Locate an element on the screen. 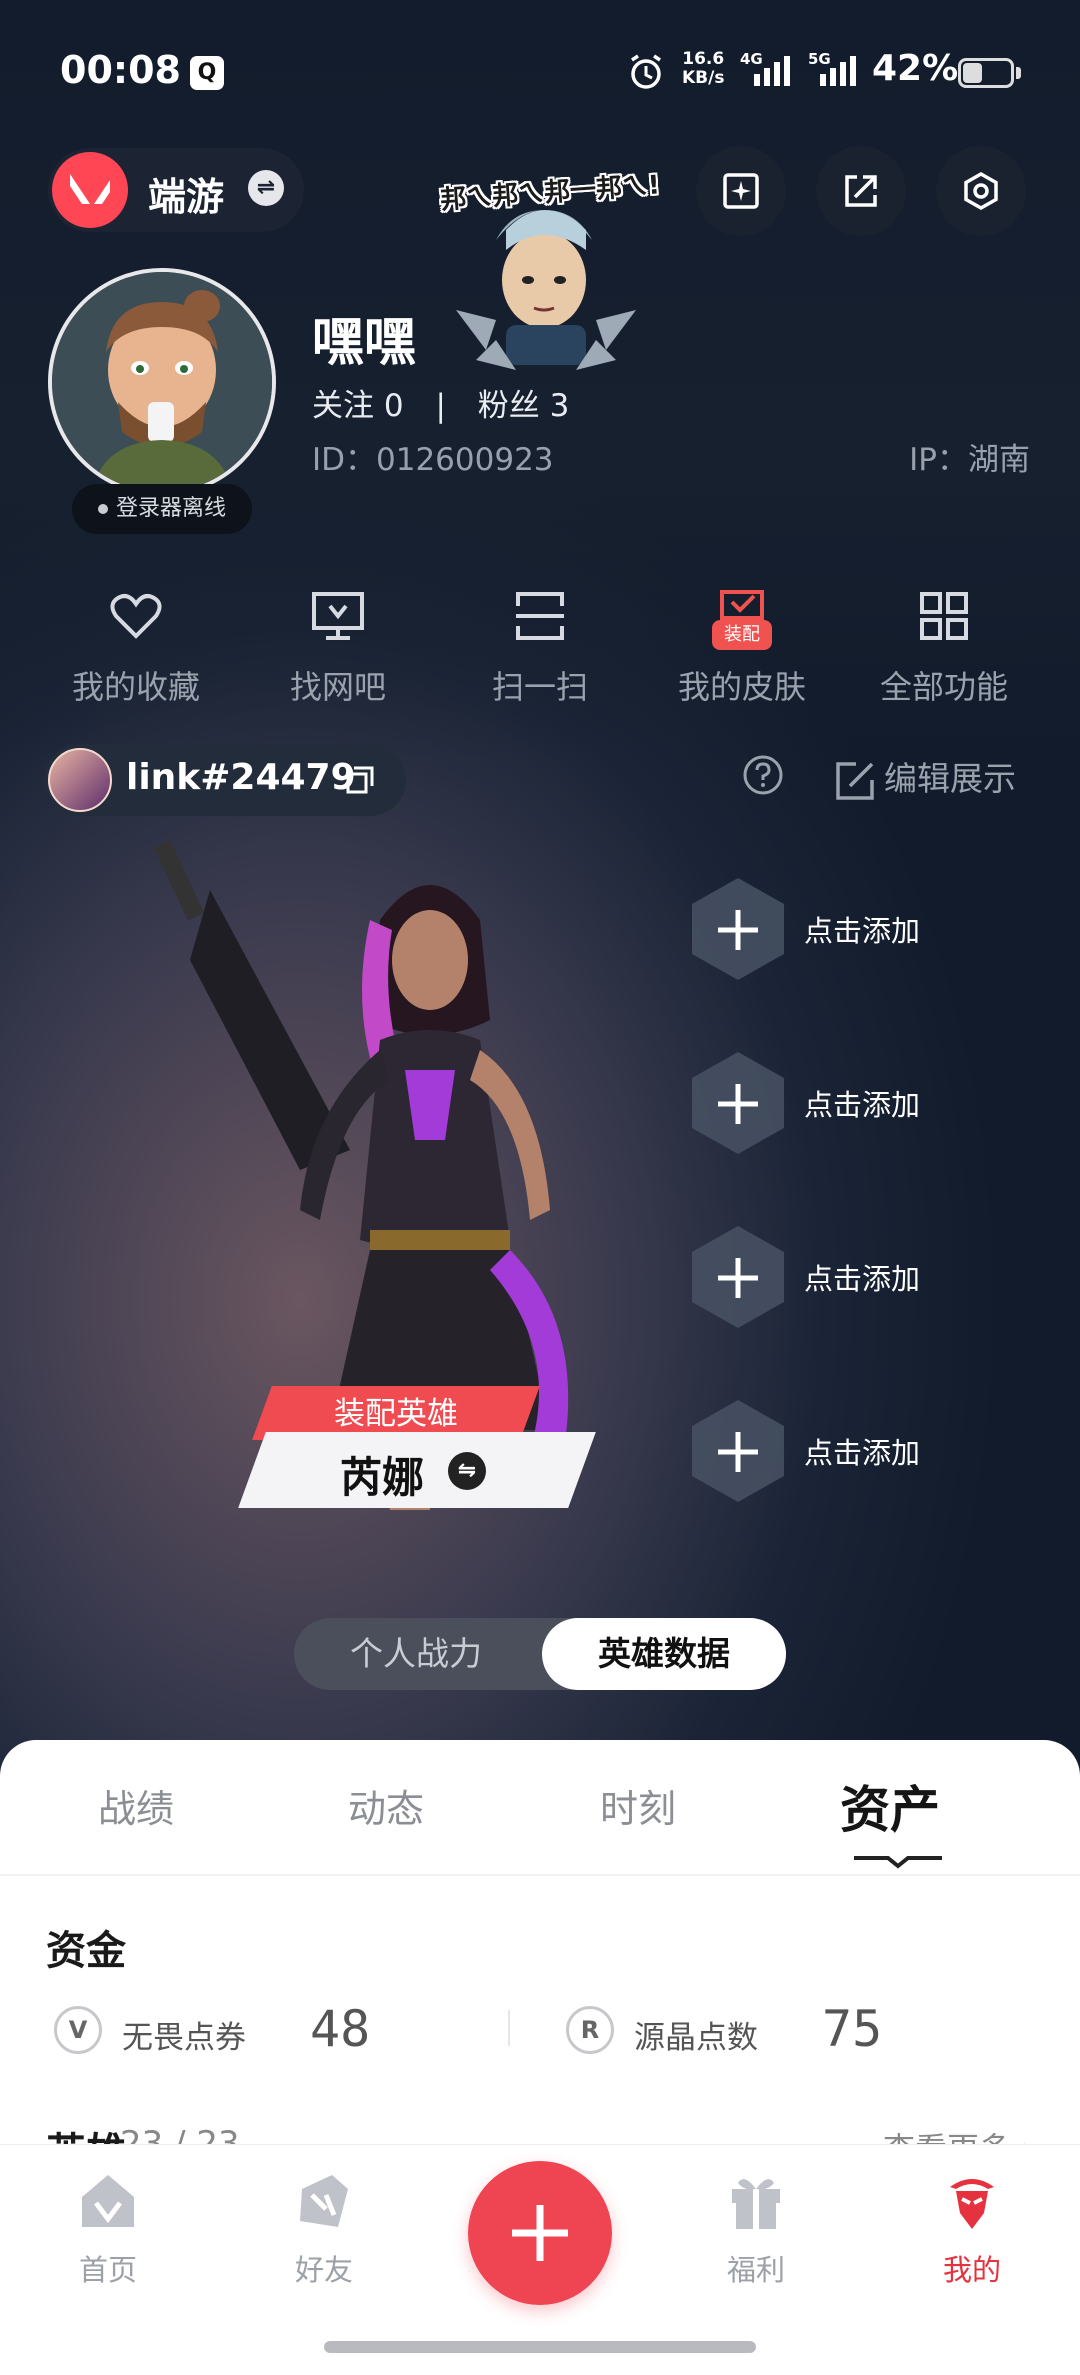  grid-icon is located at coordinates (944, 616).